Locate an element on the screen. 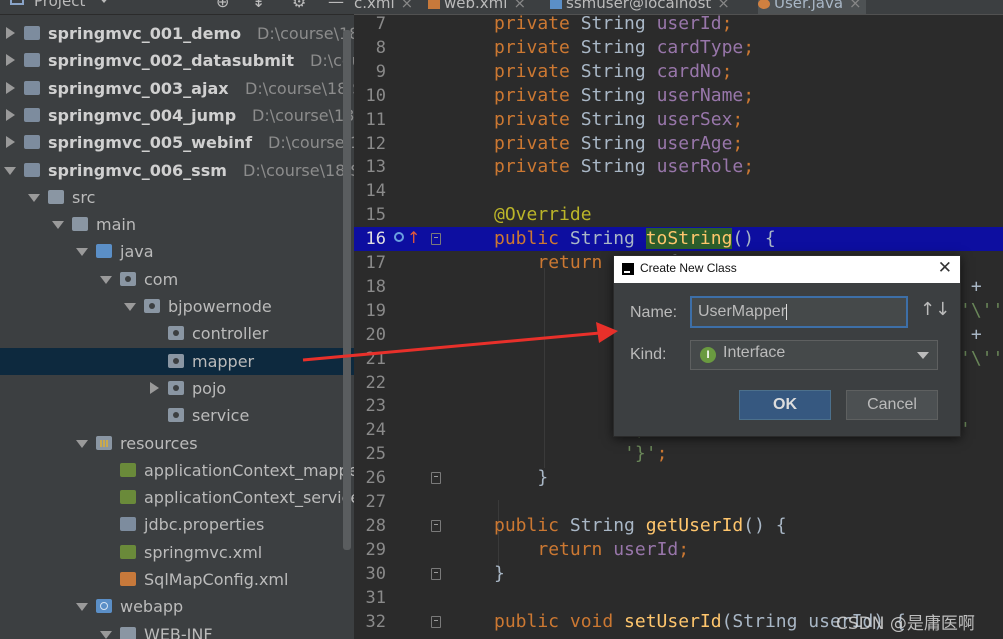 This screenshot has width=1003, height=639. tree-item: webapp is located at coordinates (177, 606).